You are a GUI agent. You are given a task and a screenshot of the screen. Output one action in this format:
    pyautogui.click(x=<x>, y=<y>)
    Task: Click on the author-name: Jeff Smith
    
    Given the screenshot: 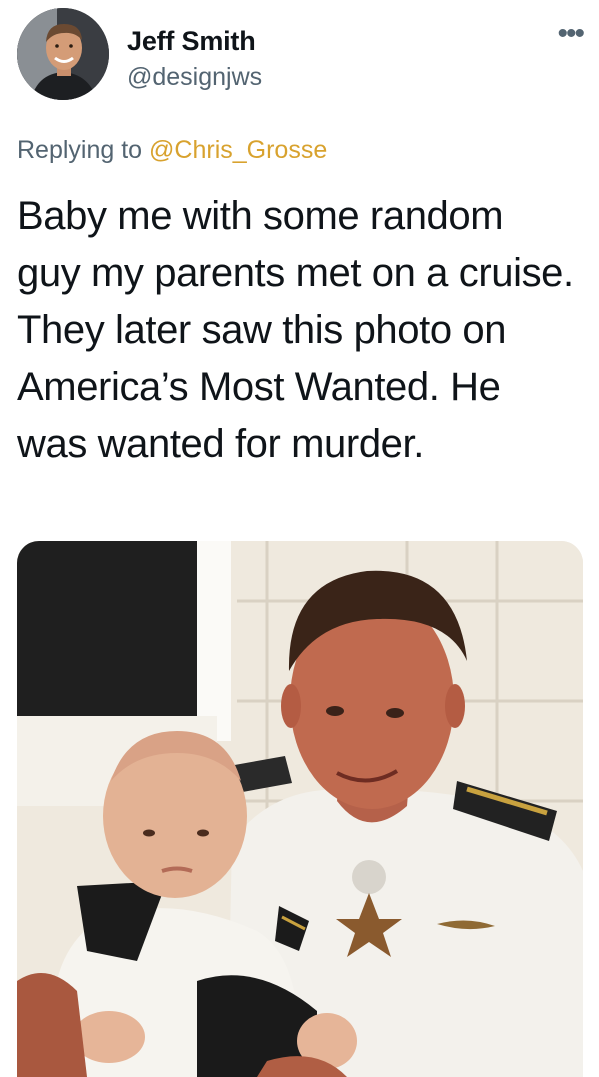 What is the action you would take?
    pyautogui.click(x=191, y=41)
    